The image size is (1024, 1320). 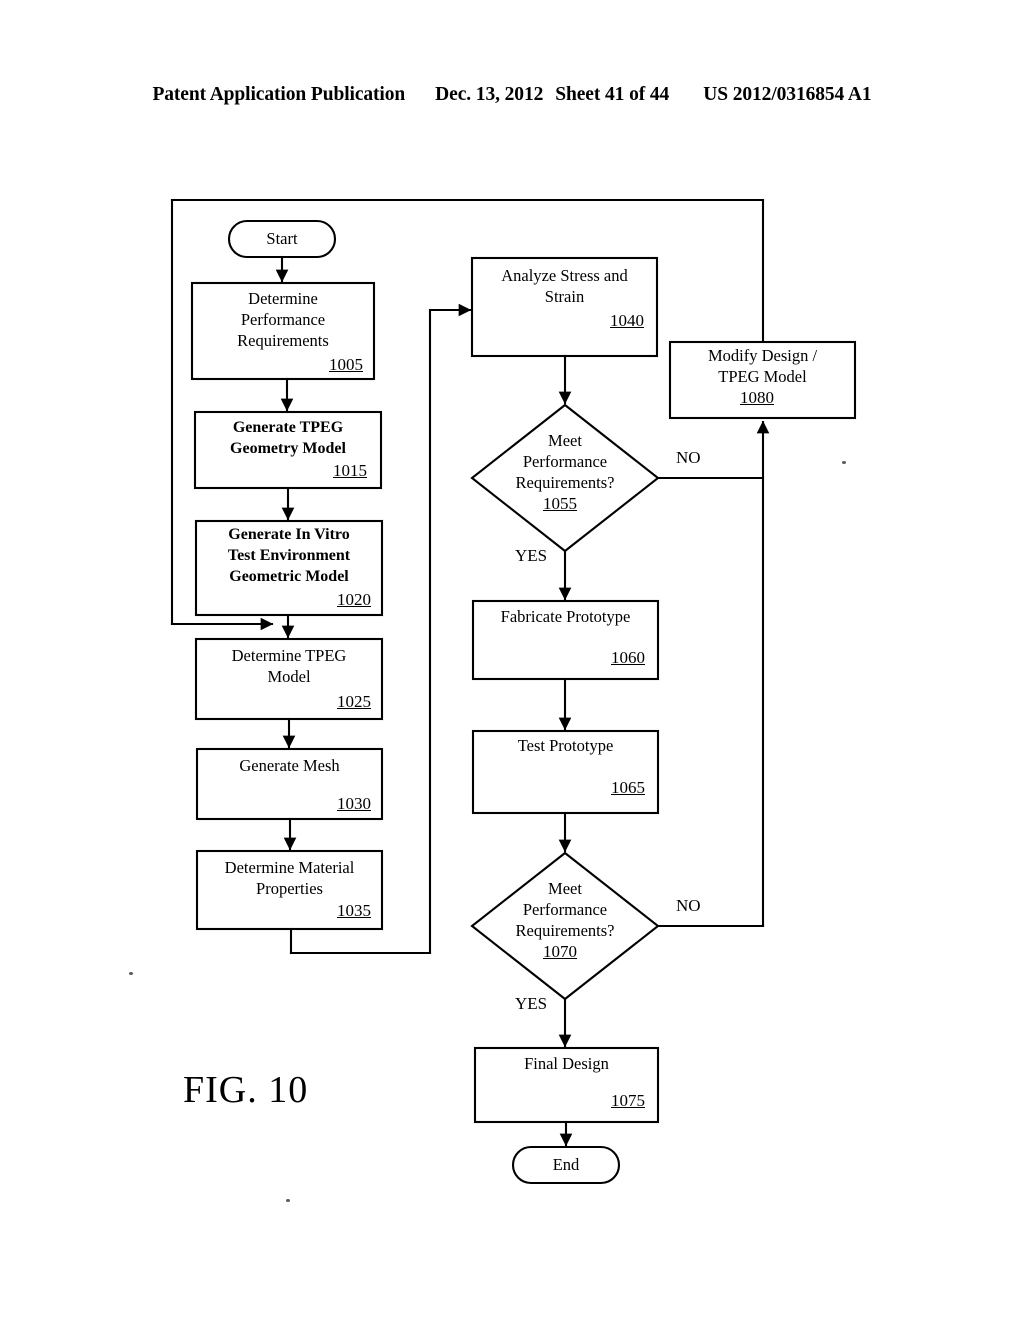 I want to click on box-1060-ref: 1060, so click(x=628, y=657).